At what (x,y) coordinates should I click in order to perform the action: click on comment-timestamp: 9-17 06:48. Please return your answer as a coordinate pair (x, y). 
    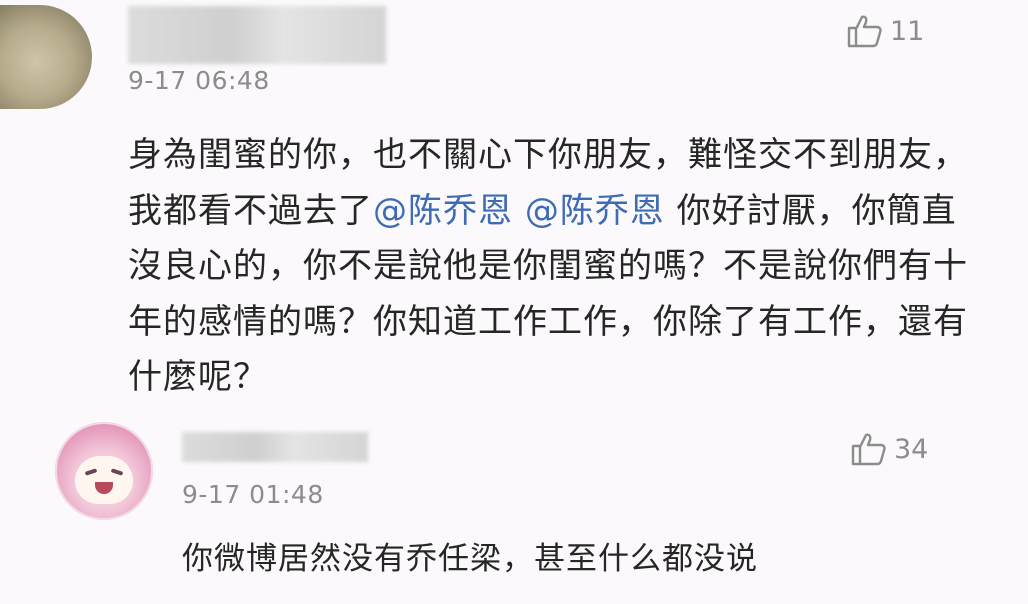
    Looking at the image, I should click on (199, 80).